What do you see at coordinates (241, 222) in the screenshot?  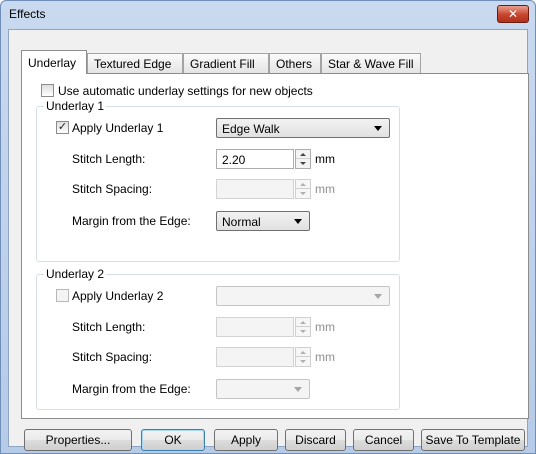 I see `margin-edge-value: Normal` at bounding box center [241, 222].